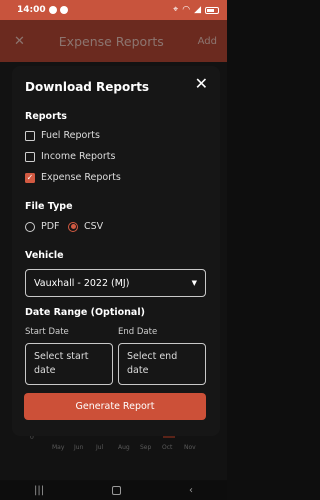 This screenshot has width=320, height=500. I want to click on checkbox-income-reports: Income Reports, so click(70, 156).